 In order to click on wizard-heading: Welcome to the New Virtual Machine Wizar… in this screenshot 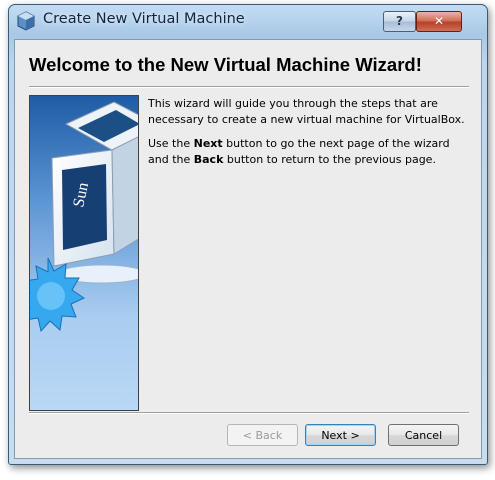, I will do `click(225, 64)`.